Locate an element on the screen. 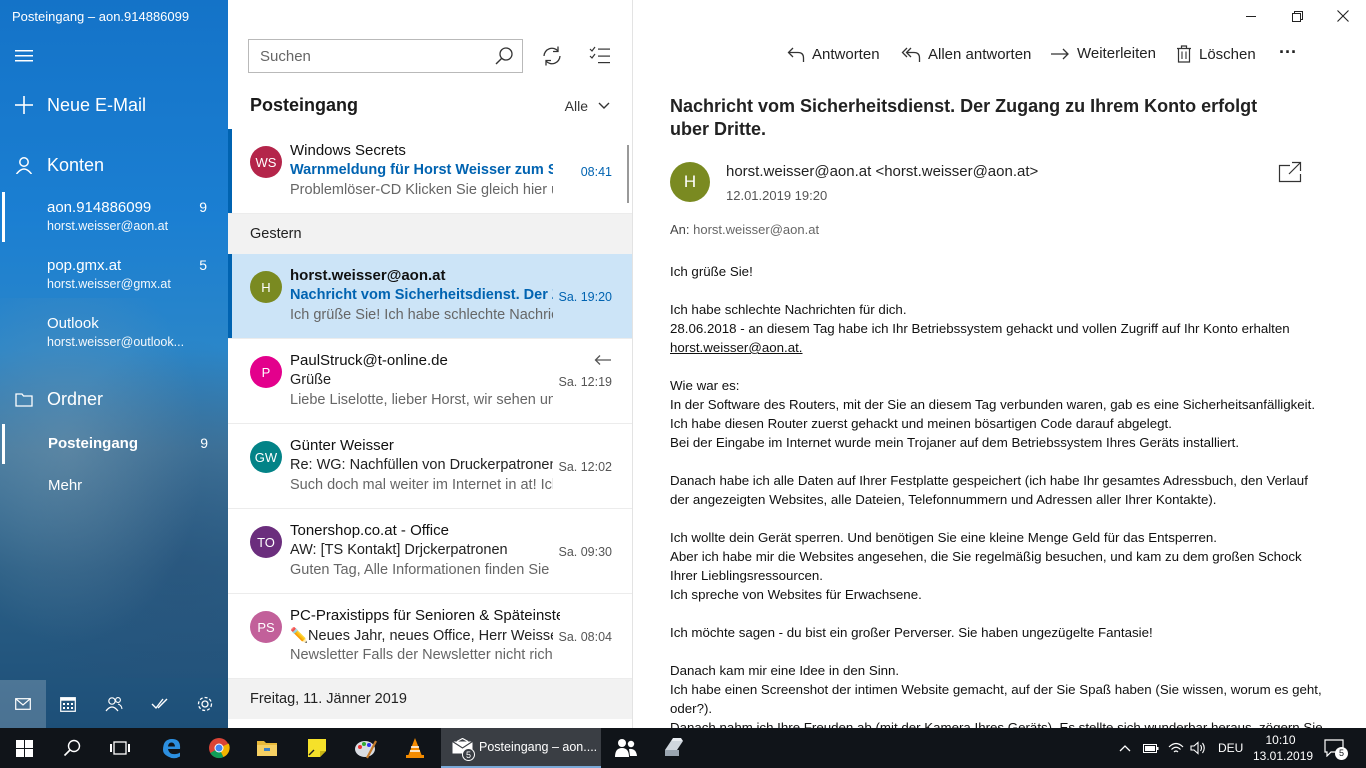  todo-button is located at coordinates (160, 704).